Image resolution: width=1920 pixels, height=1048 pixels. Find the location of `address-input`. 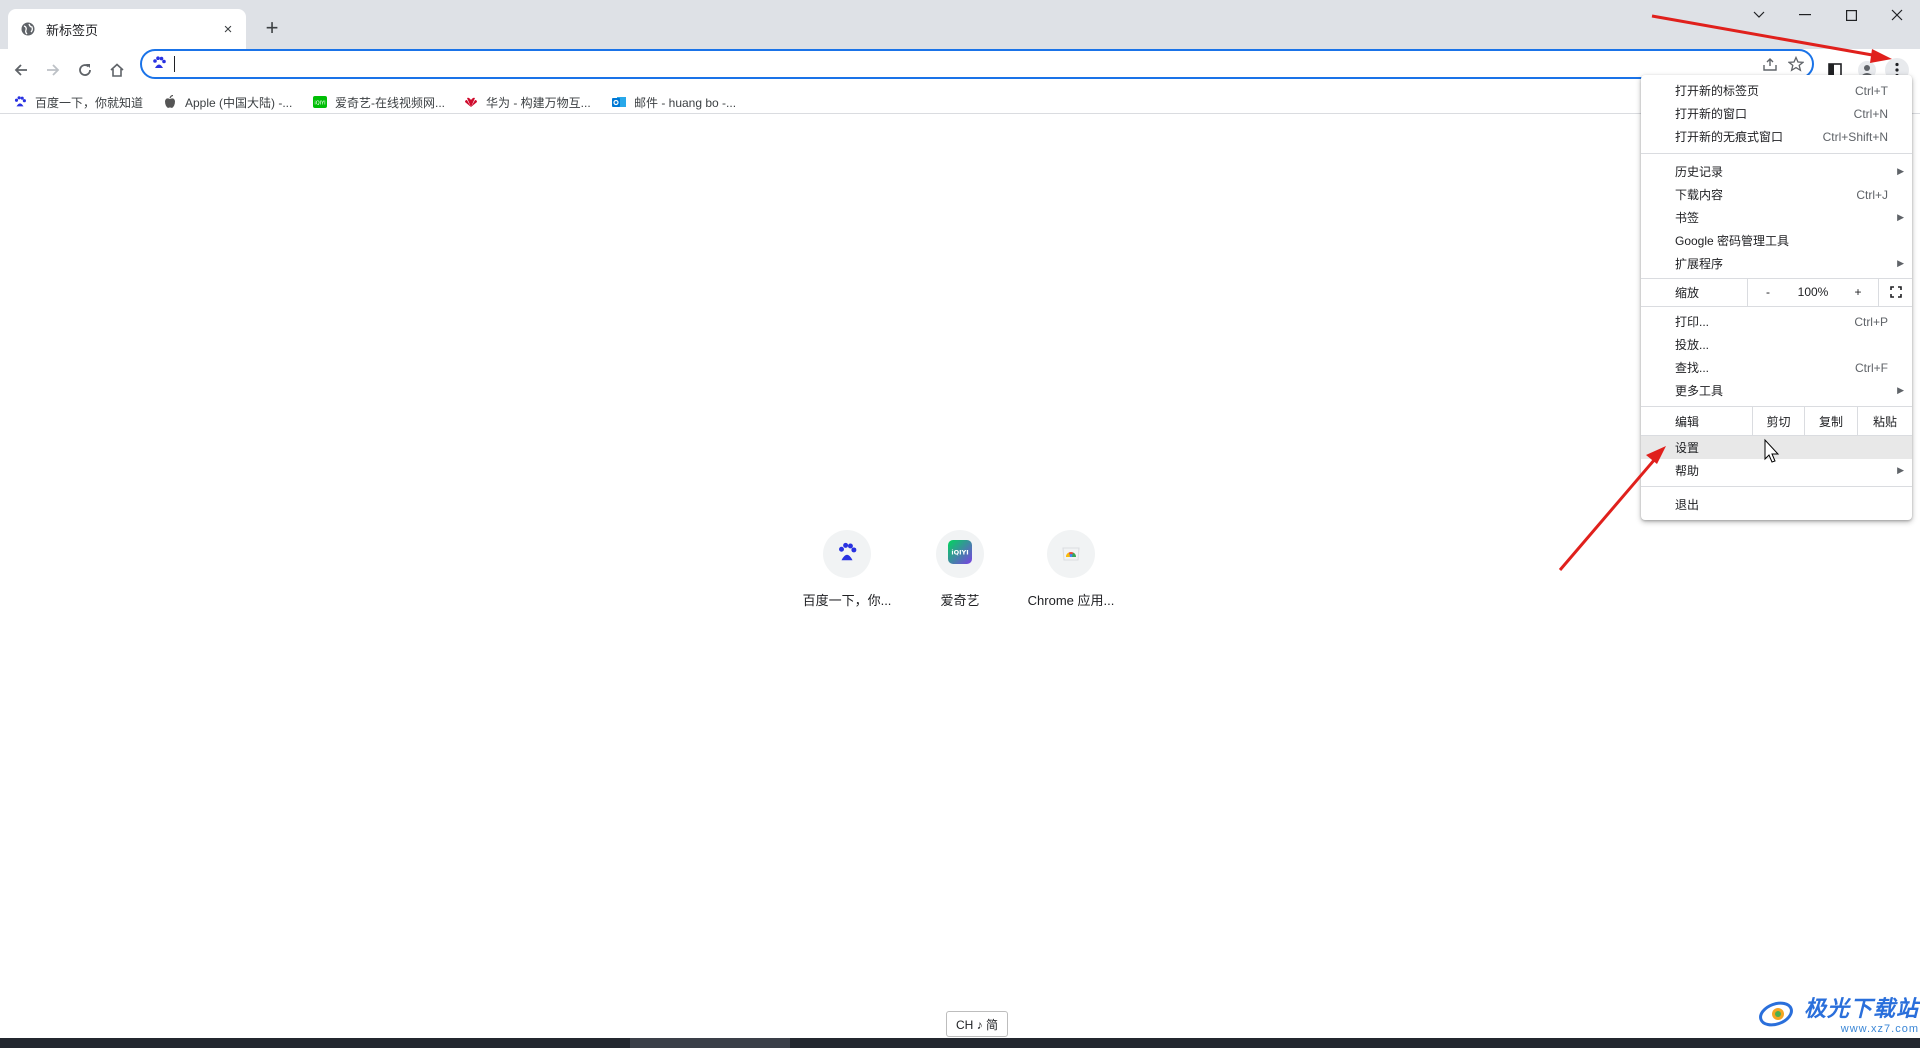

address-input is located at coordinates (944, 64).